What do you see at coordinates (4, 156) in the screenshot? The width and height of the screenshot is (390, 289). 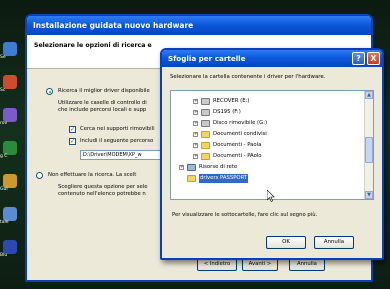 I see `desktop-icon-label: g C` at bounding box center [4, 156].